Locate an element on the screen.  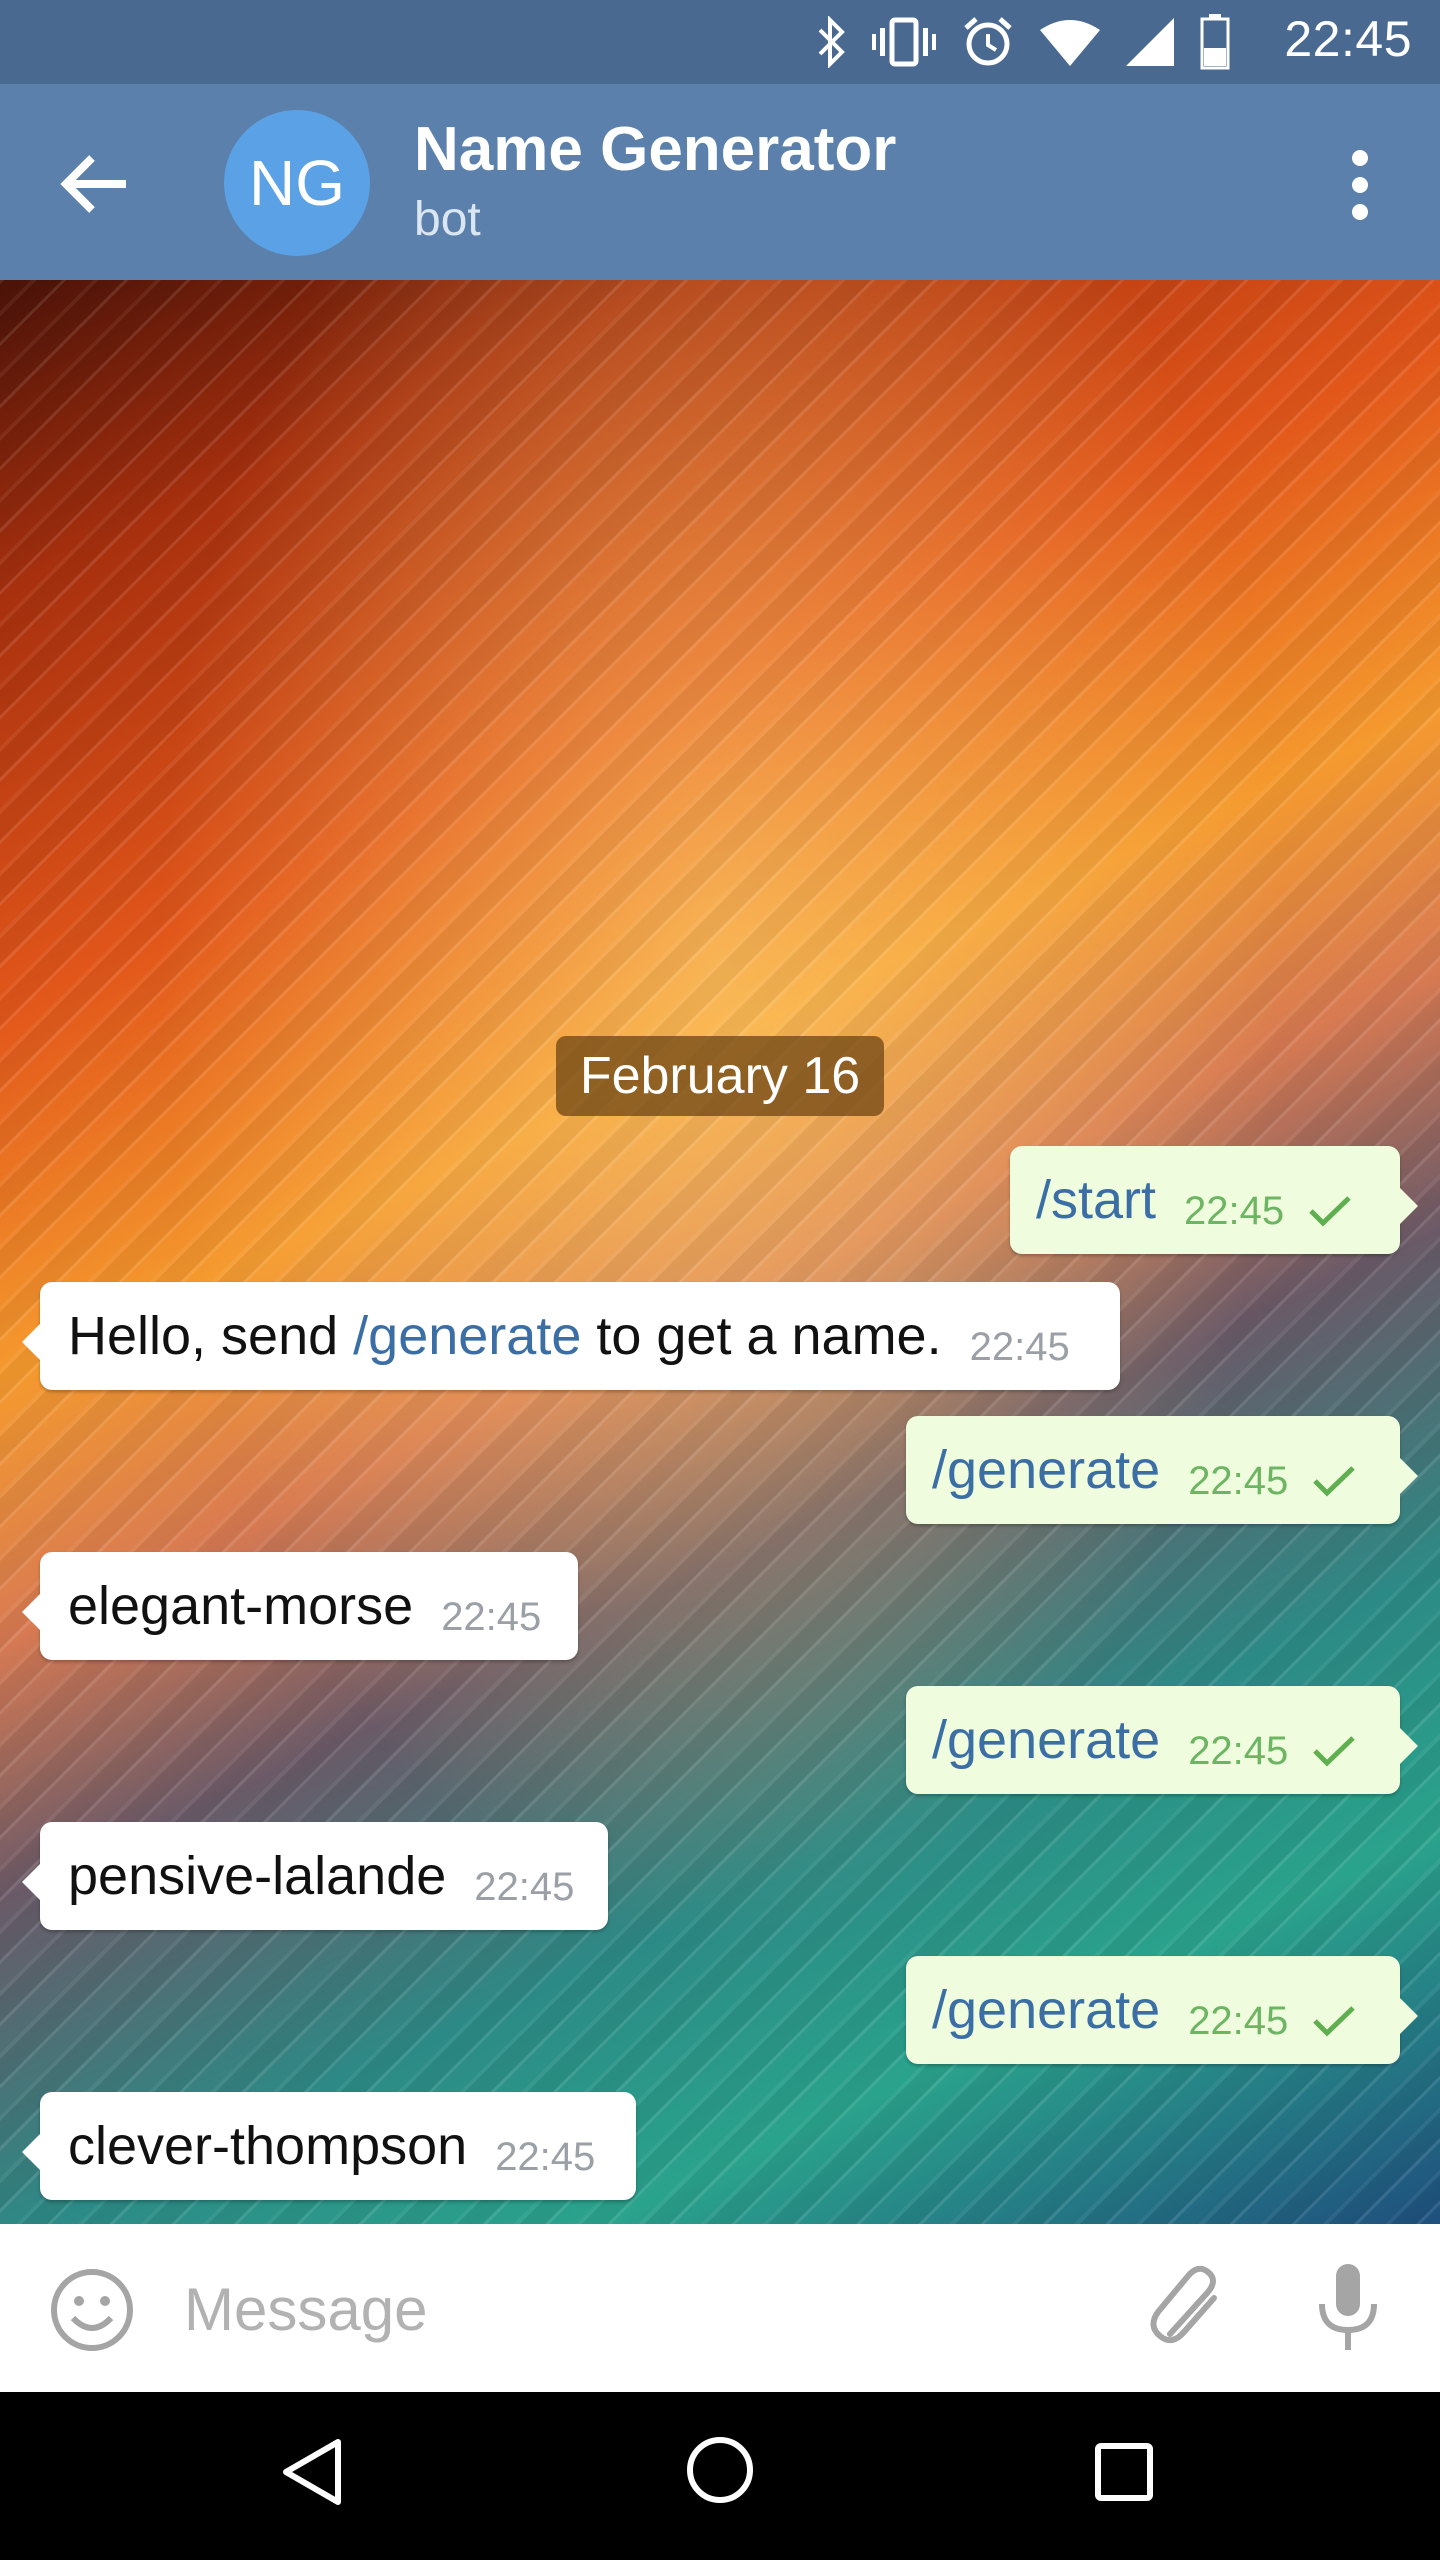
nav-home-button is located at coordinates (720, 2472).